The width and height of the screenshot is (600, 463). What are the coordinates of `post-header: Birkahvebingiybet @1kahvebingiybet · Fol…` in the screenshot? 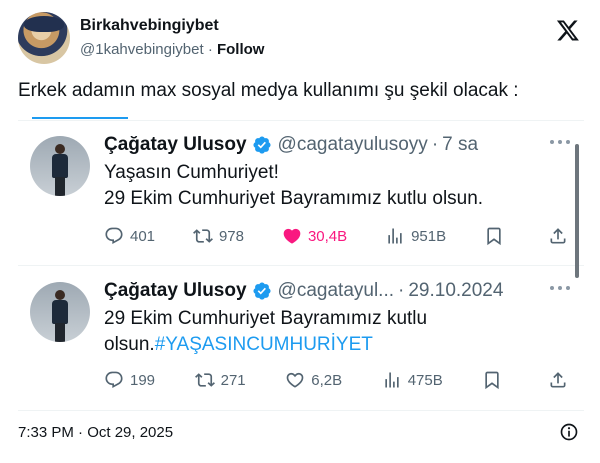 It's located at (301, 40).